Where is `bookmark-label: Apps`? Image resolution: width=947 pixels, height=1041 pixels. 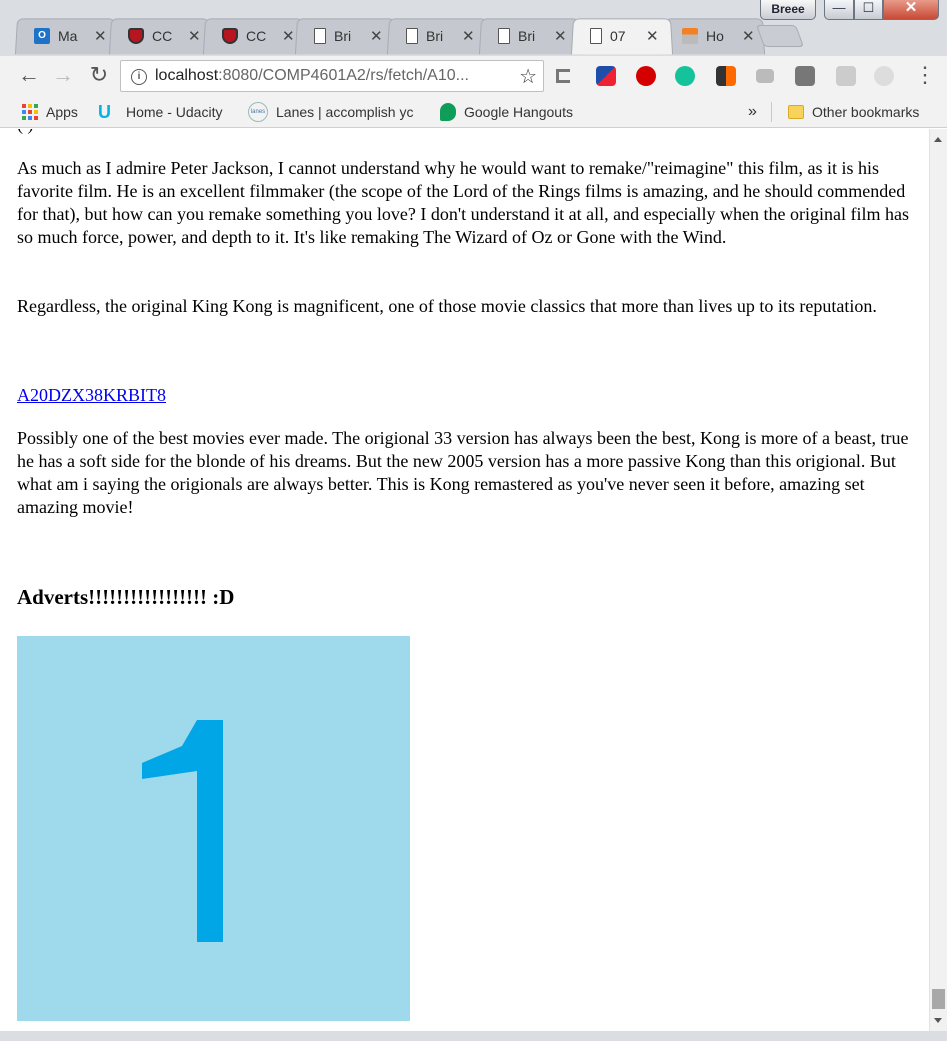 bookmark-label: Apps is located at coordinates (62, 112).